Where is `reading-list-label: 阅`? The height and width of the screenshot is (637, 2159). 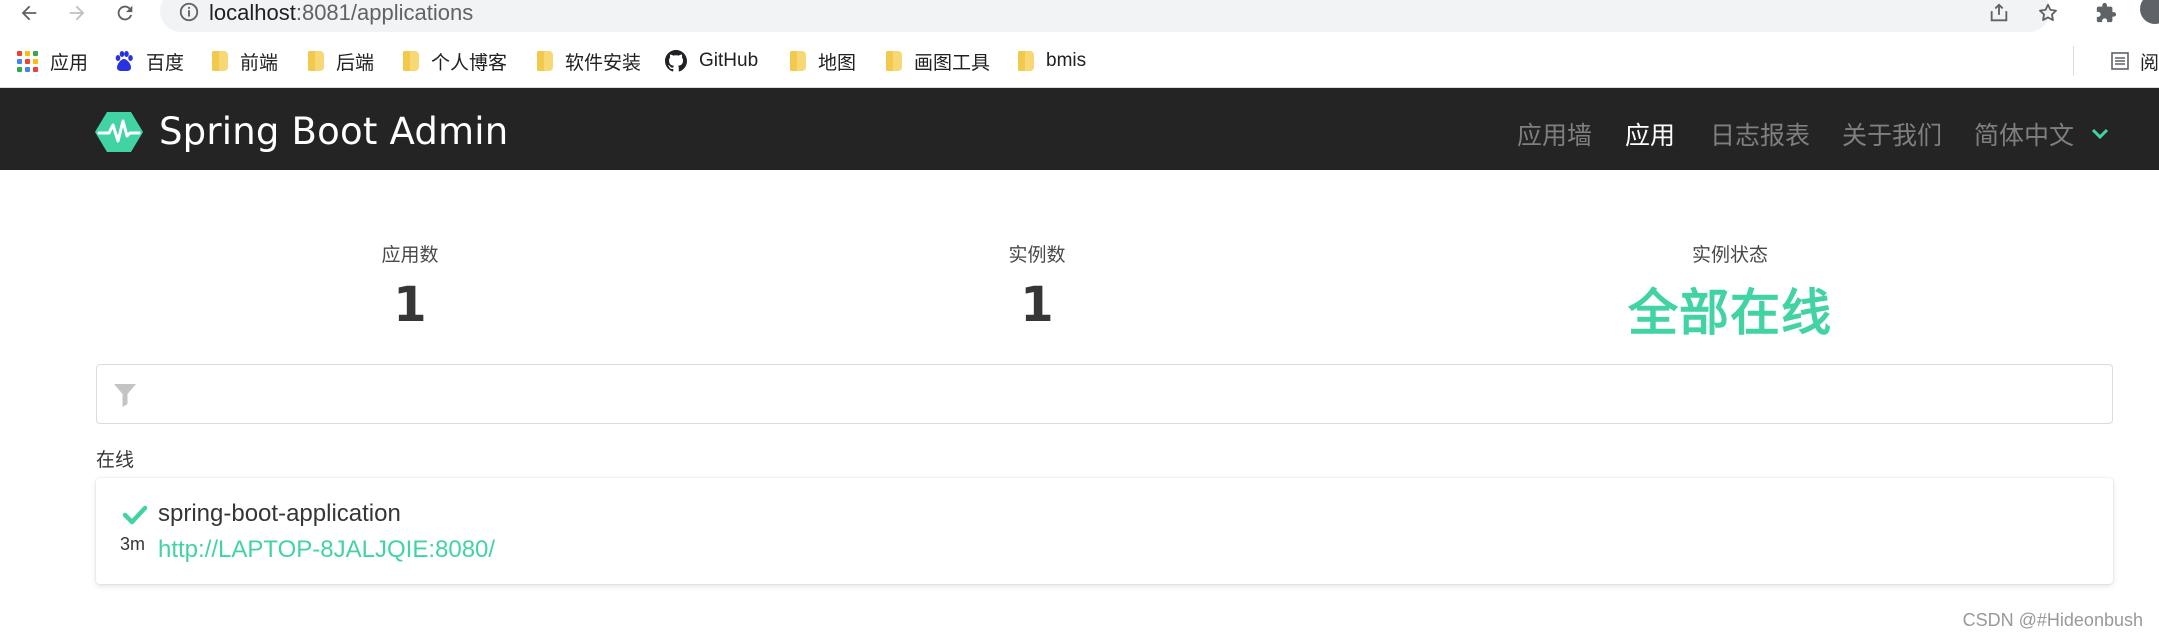
reading-list-label: 阅 is located at coordinates (2149, 63).